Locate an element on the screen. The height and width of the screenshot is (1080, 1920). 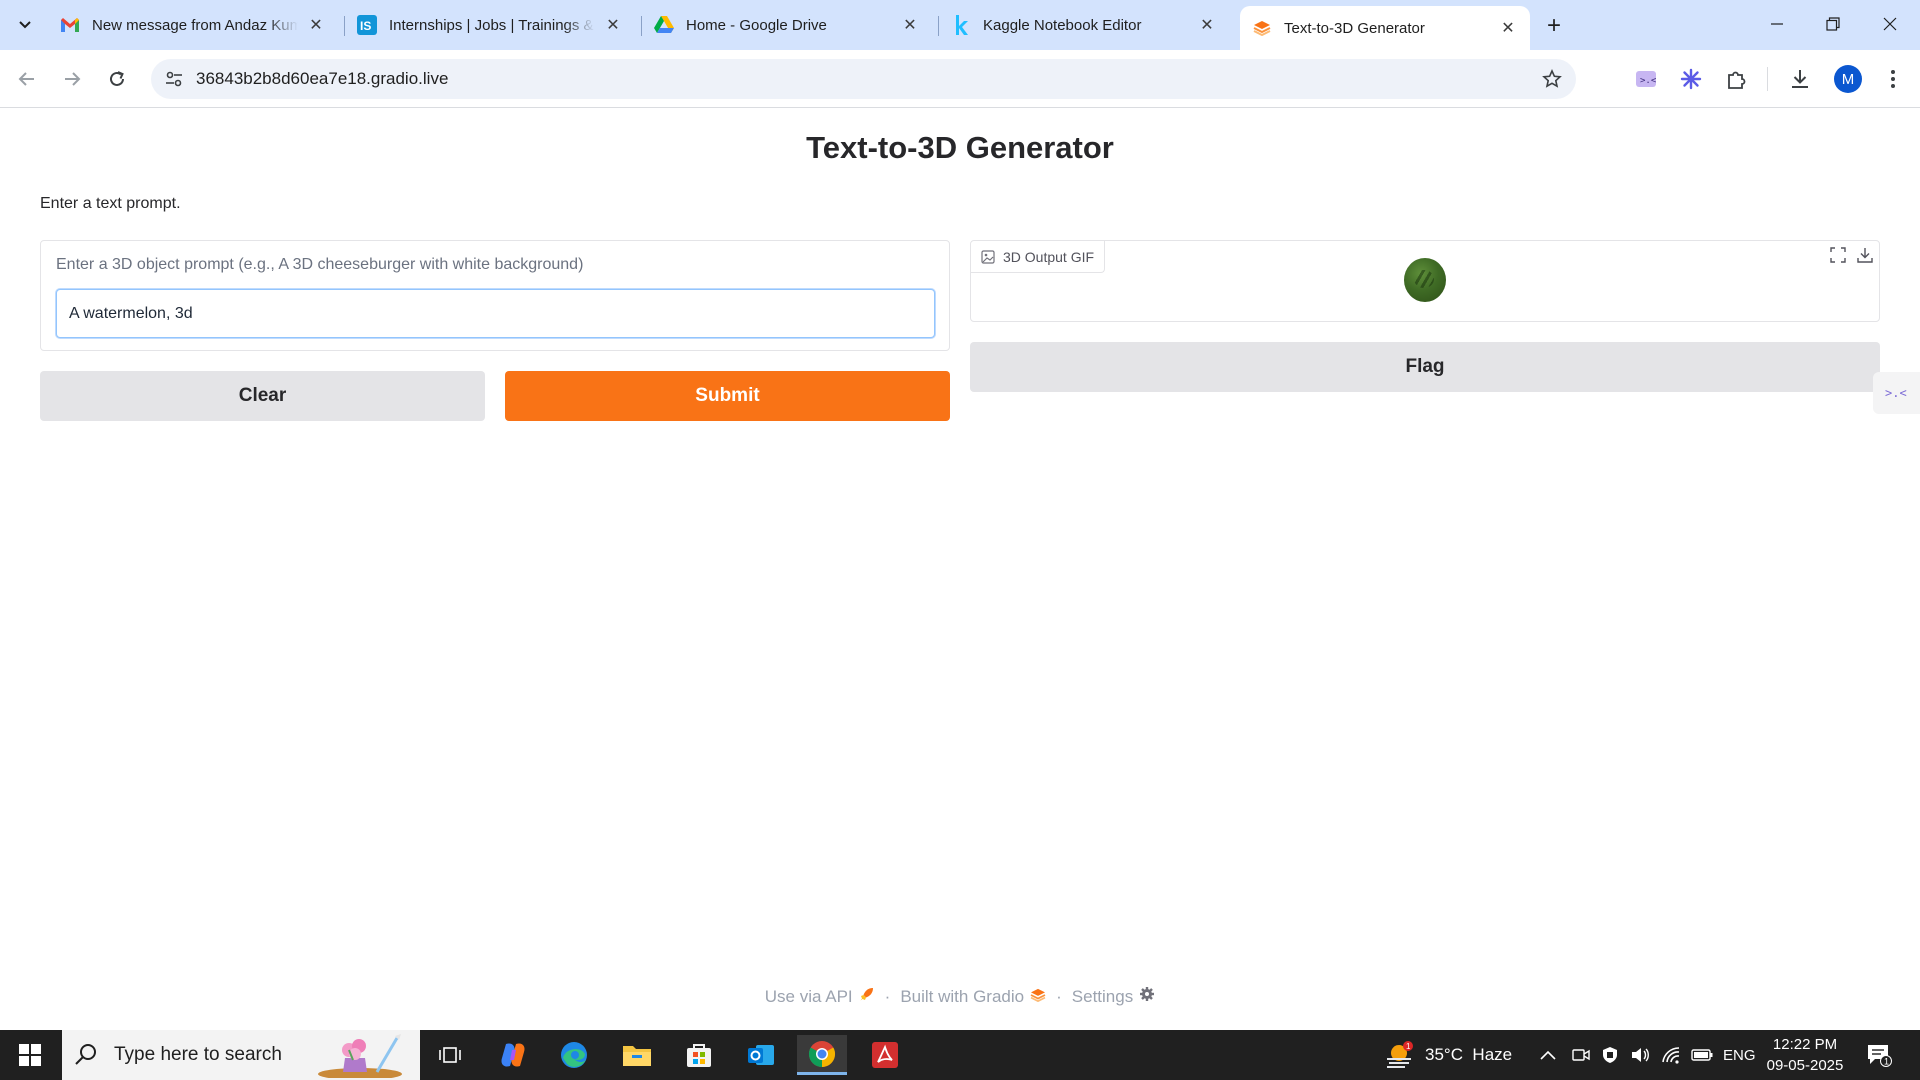
close-window-button is located at coordinates (1890, 24).